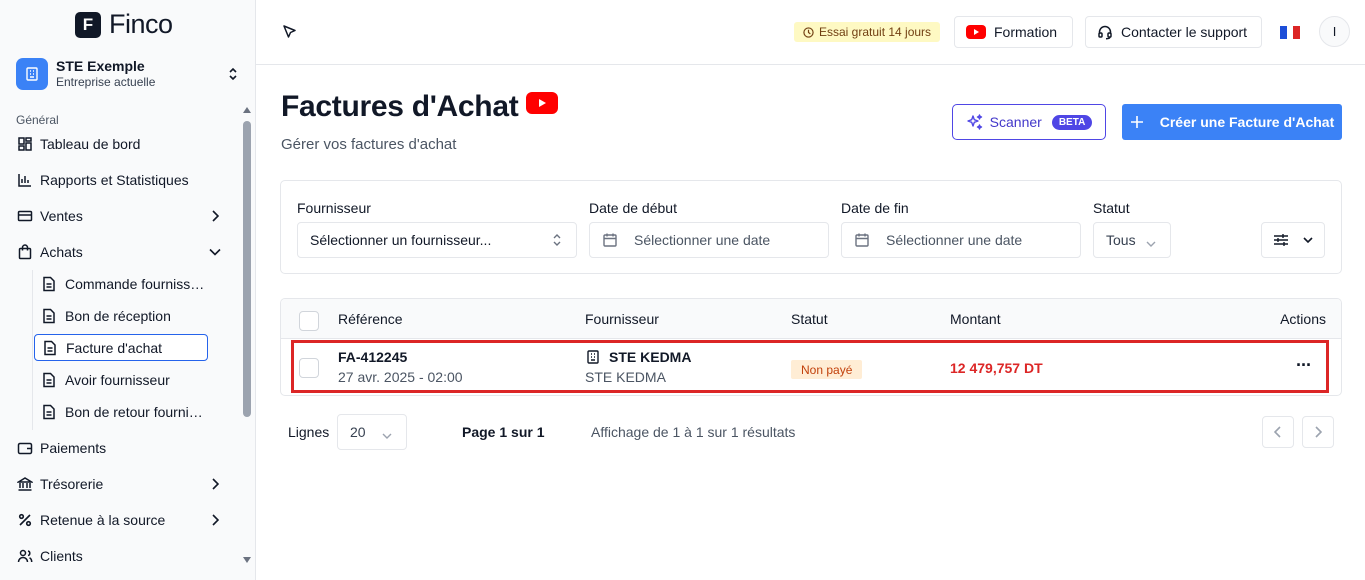 The height and width of the screenshot is (580, 1365). What do you see at coordinates (90, 144) in the screenshot?
I see `sidebar-item-label: Tableau de bord` at bounding box center [90, 144].